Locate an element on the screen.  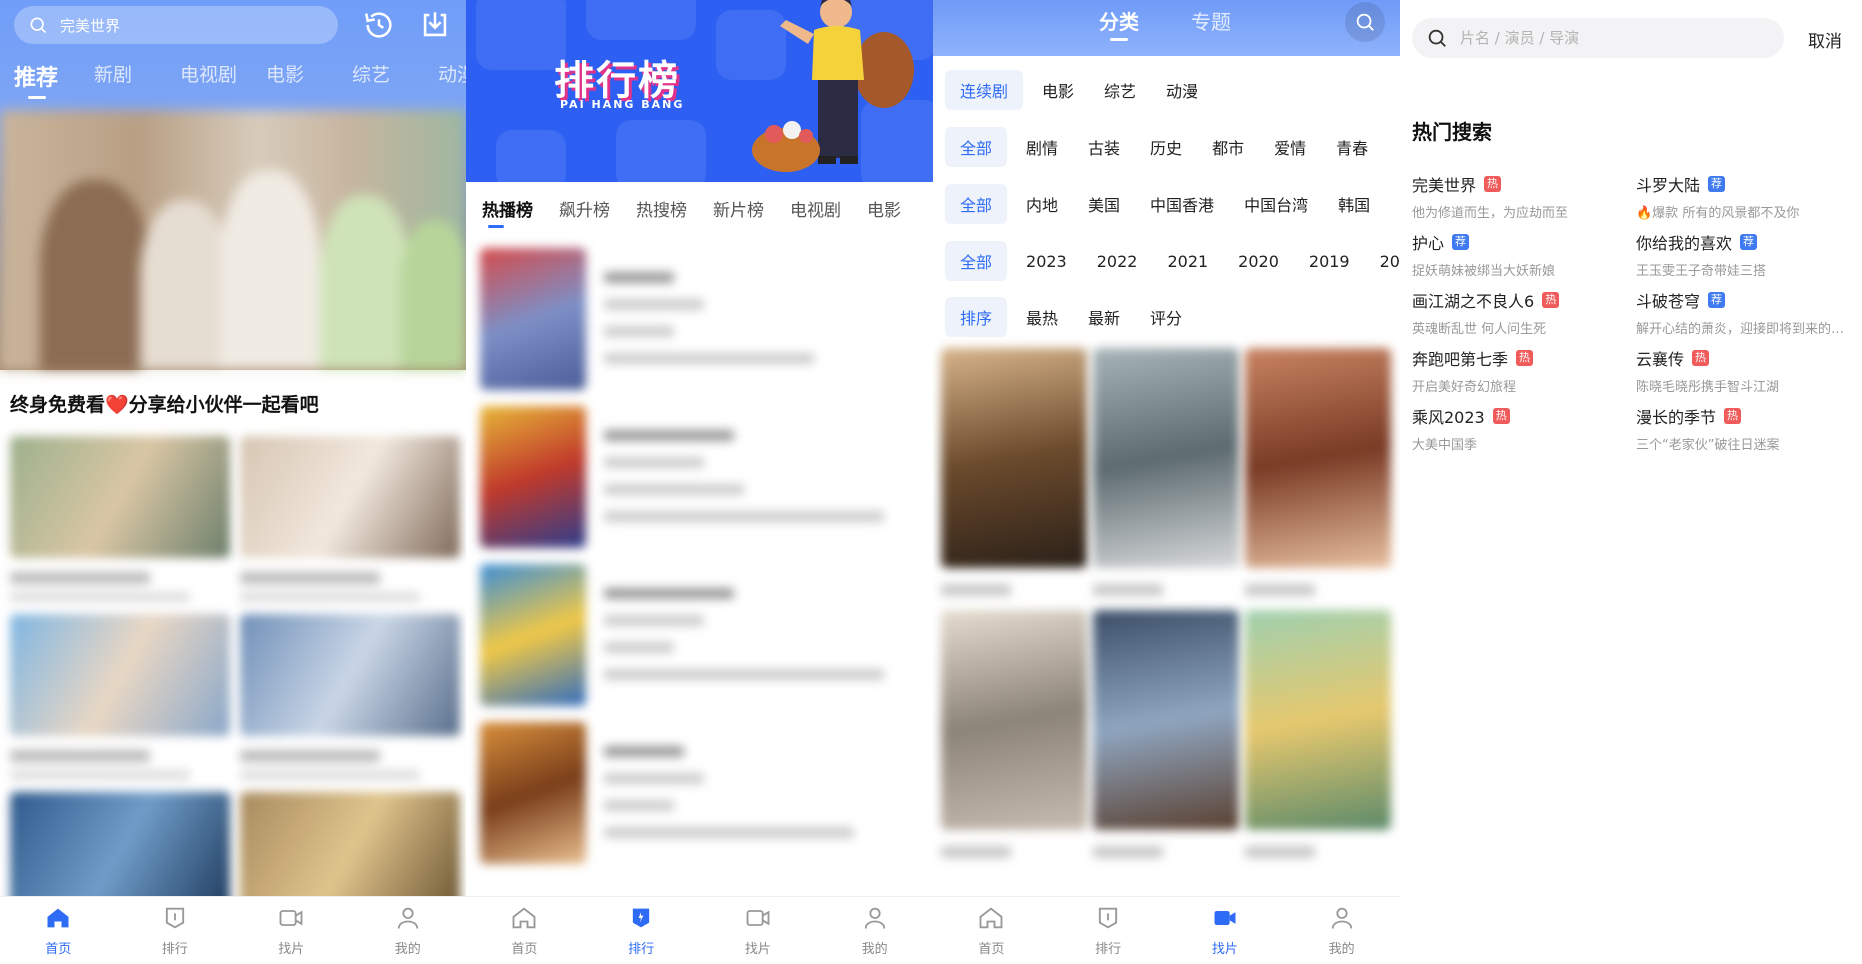
search-button is located at coordinates (1365, 22).